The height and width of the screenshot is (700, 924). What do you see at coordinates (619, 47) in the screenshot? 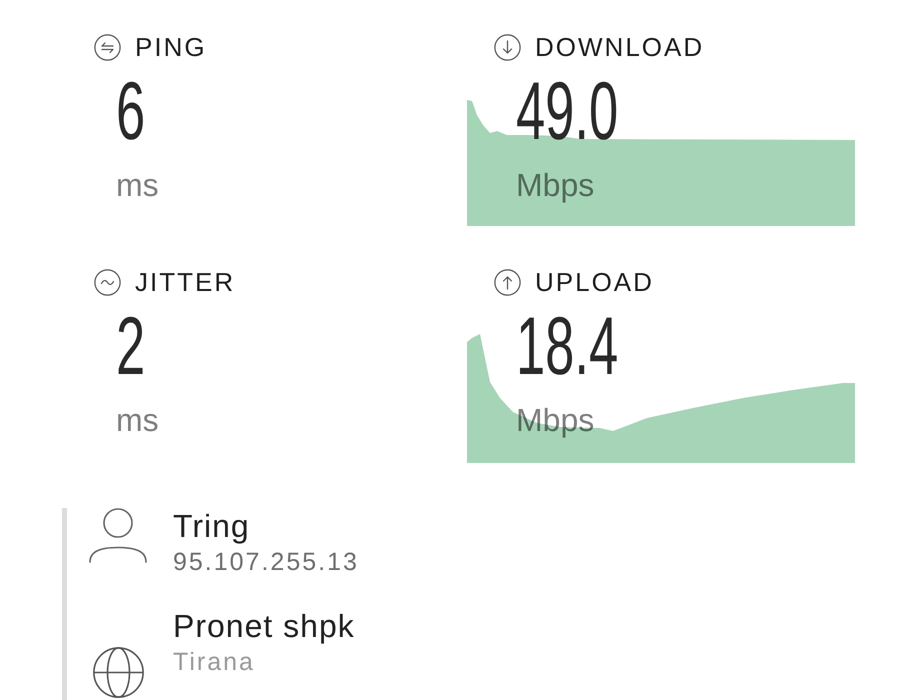
I see `metric-label: DOWNLOAD` at bounding box center [619, 47].